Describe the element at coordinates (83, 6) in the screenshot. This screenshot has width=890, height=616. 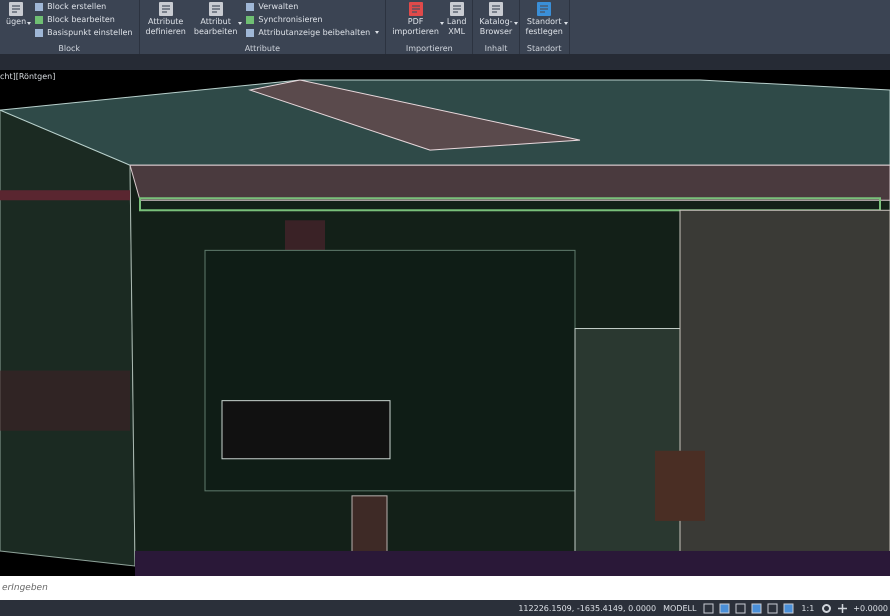
I see `ribbon-tool-button: Block erstellen` at that location.